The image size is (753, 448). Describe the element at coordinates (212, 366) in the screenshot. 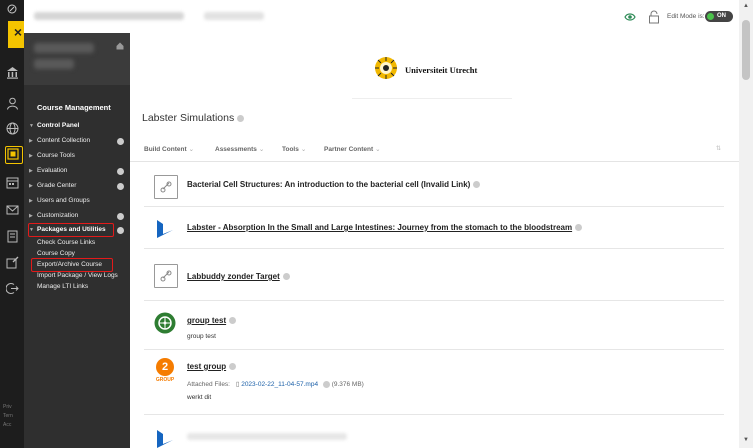

I see `content-item-title: test group` at that location.